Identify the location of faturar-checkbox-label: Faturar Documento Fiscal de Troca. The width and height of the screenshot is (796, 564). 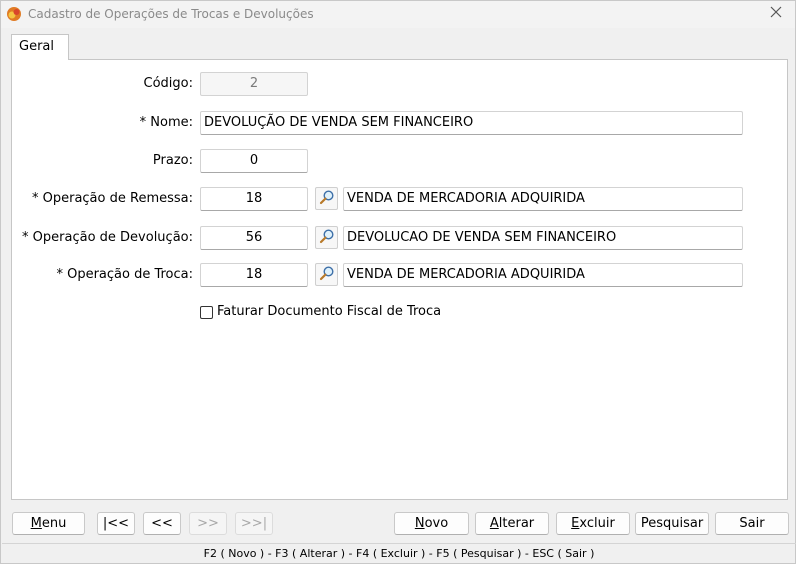
(329, 311).